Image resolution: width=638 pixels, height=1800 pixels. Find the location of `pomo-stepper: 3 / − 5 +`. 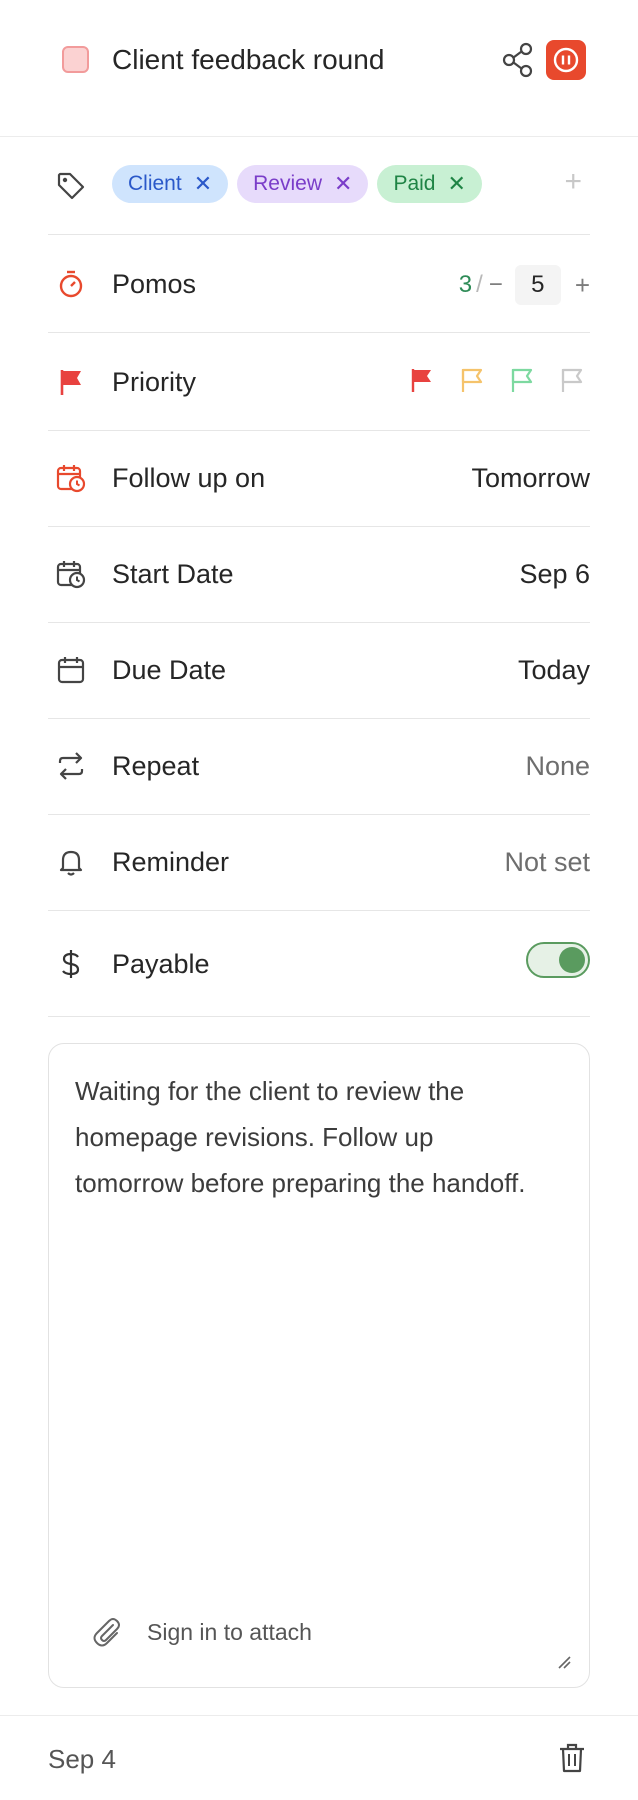

pomo-stepper: 3 / − 5 + is located at coordinates (524, 285).